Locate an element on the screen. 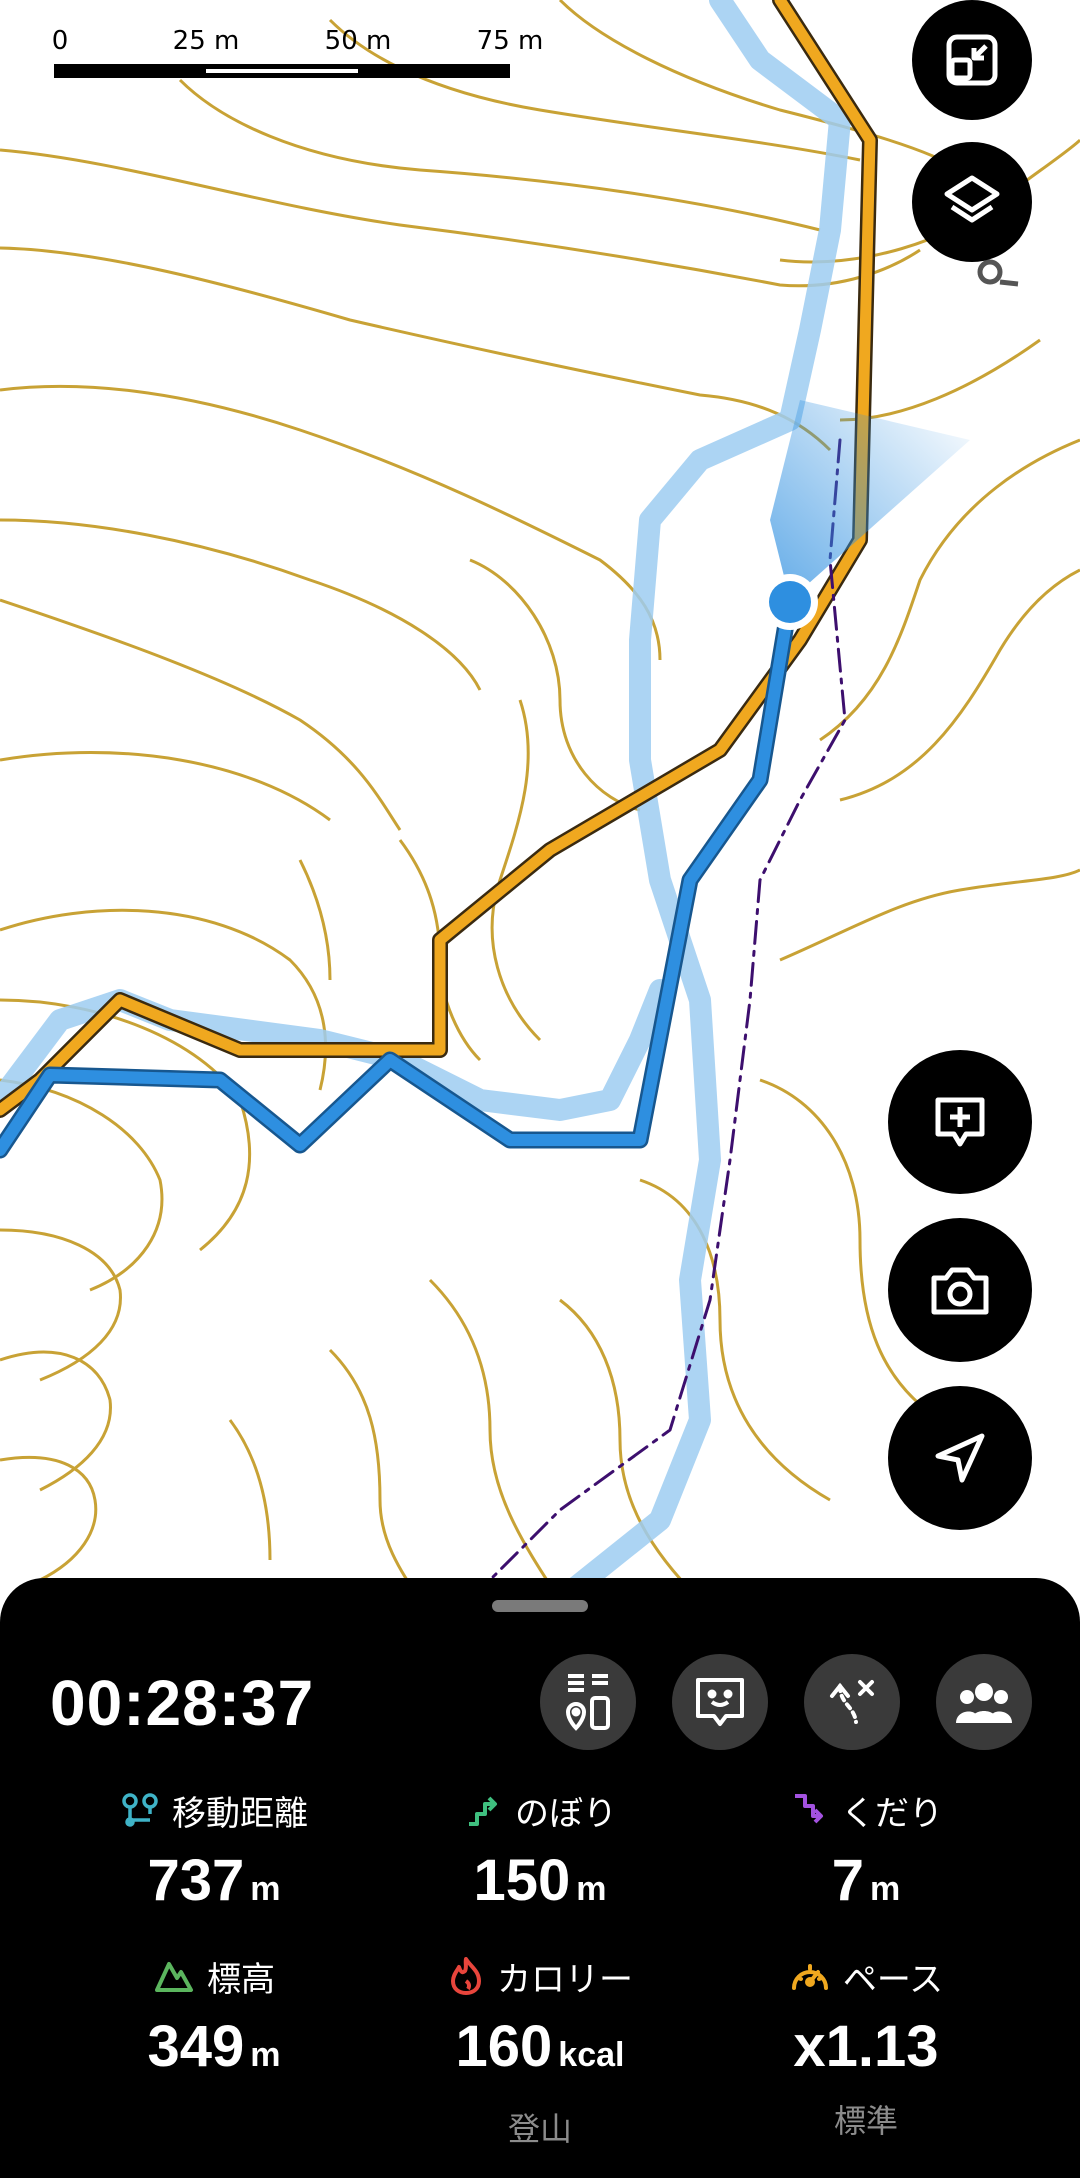 The width and height of the screenshot is (1080, 2178). stat-distance: 移動距離 737 m is located at coordinates (214, 1854).